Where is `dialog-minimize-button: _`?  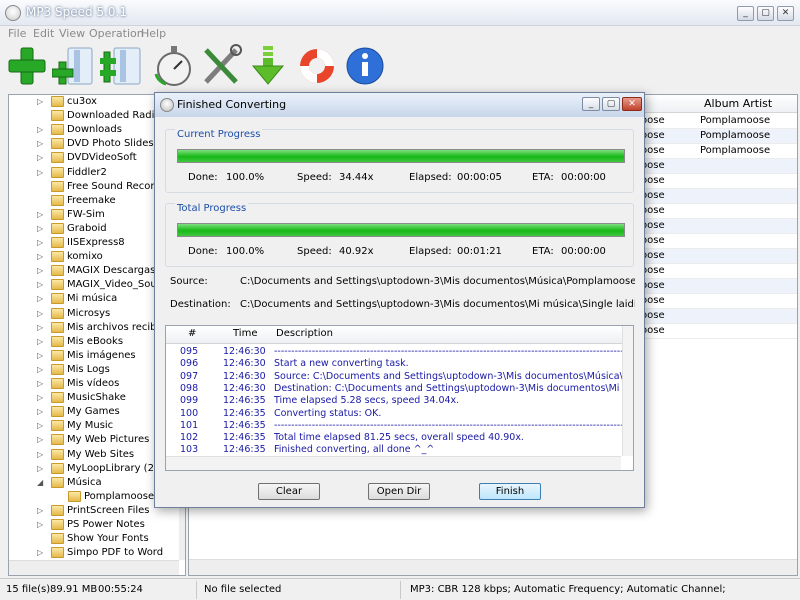
dialog-minimize-button: _ is located at coordinates (591, 104).